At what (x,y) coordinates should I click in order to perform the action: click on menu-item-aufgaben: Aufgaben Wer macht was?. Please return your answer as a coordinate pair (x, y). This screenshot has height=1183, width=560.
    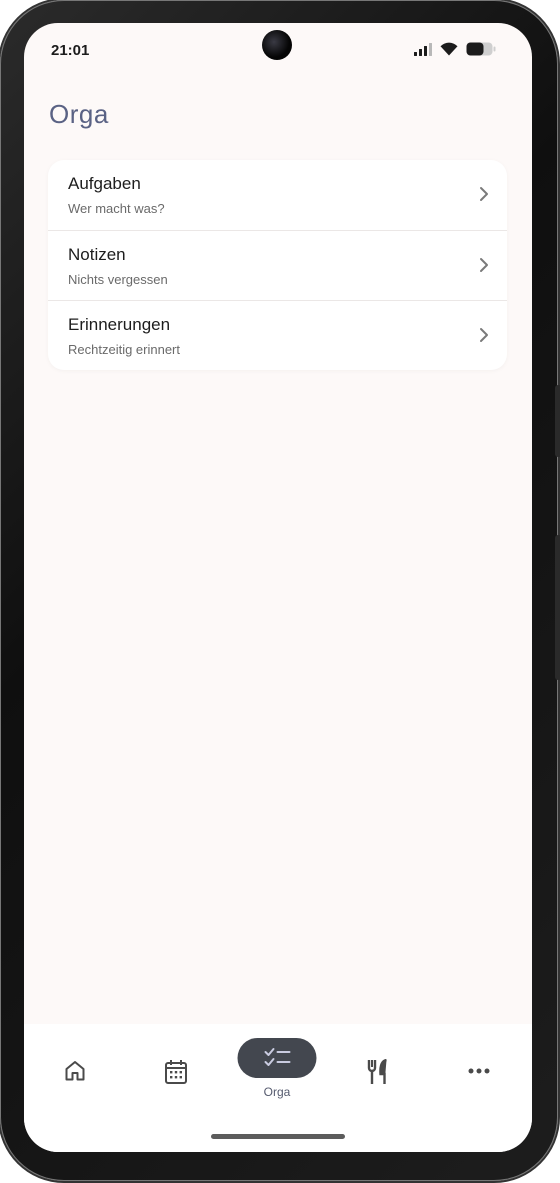
    Looking at the image, I should click on (277, 195).